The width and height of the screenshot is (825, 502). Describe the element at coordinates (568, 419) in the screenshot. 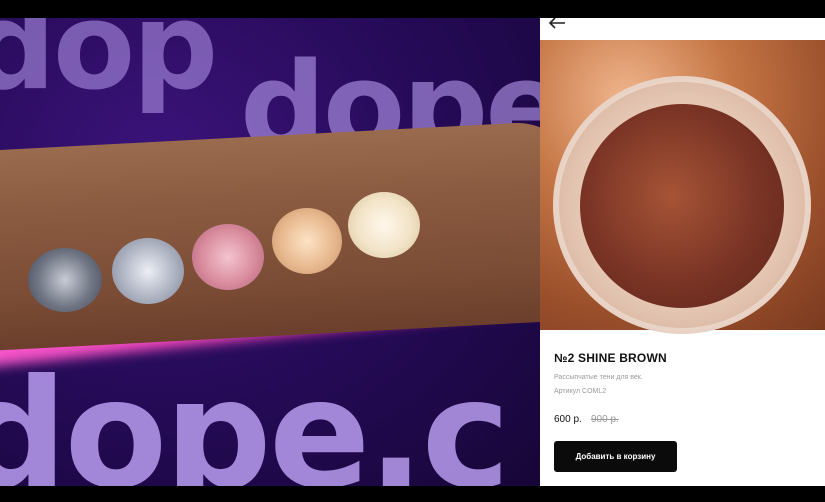

I see `product-price: 600 р.` at that location.